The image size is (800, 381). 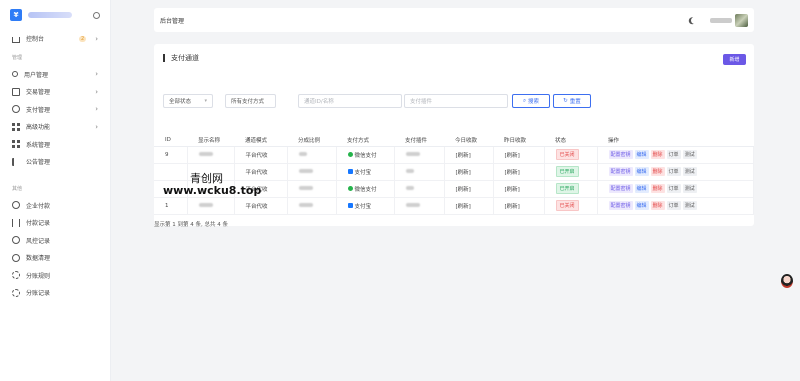 I want to click on method-select: 所有支付方式, so click(x=250, y=101).